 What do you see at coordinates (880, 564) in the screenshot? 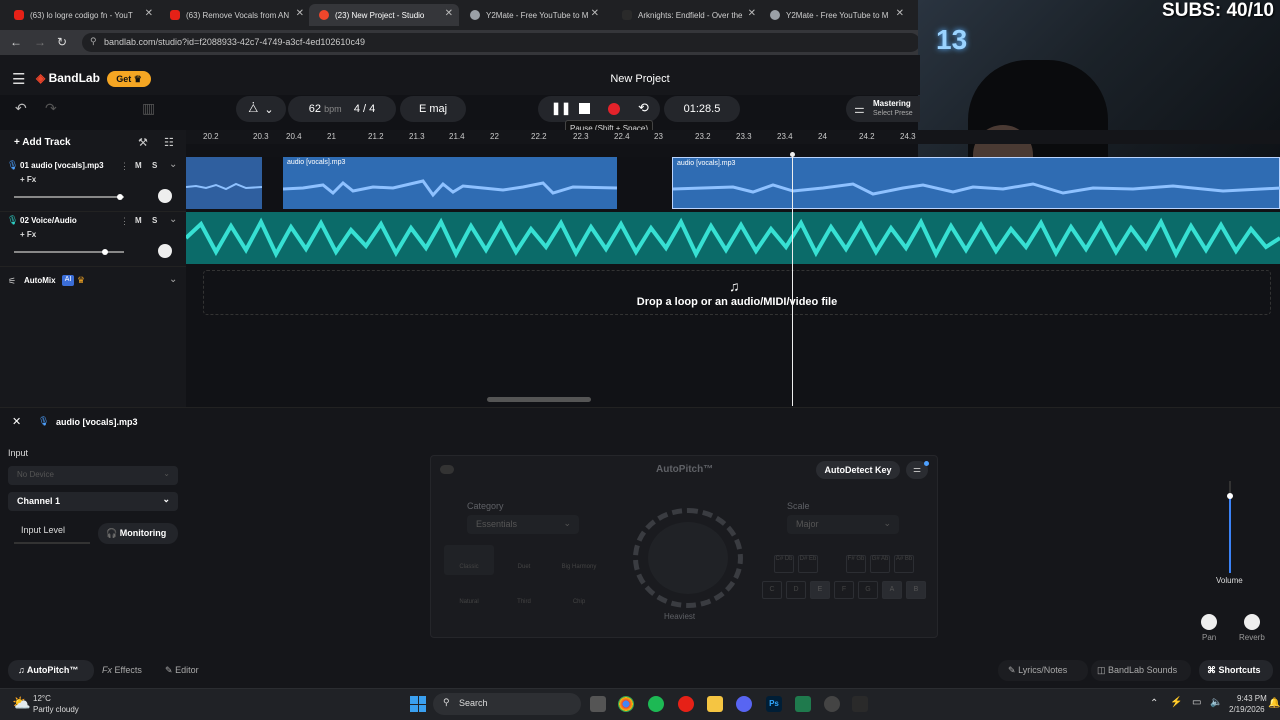
I see `key-button: G# Ab` at bounding box center [880, 564].